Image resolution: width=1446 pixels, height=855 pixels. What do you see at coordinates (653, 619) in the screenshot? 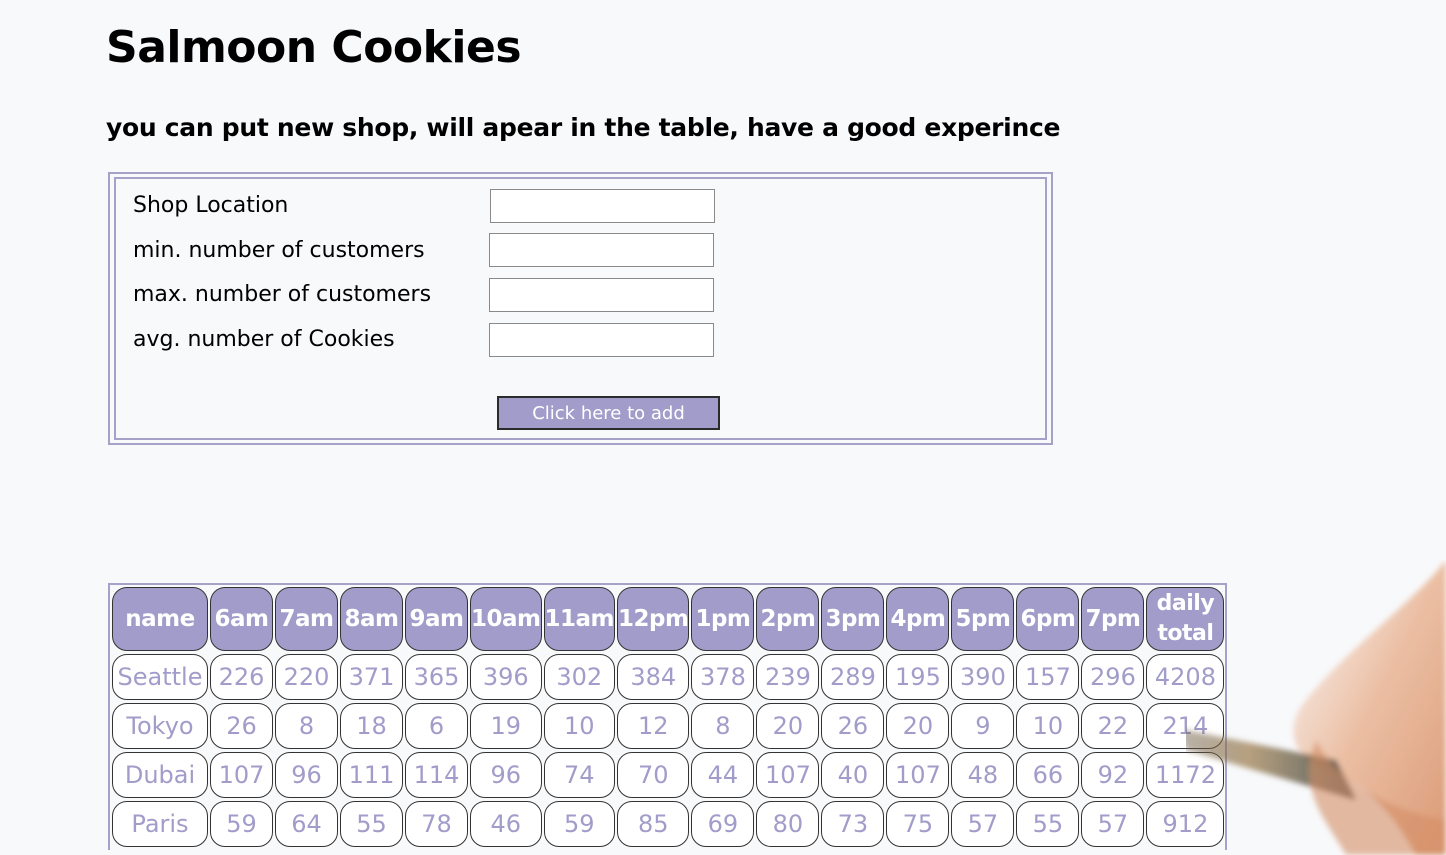
I see `header-cell-12pm: 12pm` at bounding box center [653, 619].